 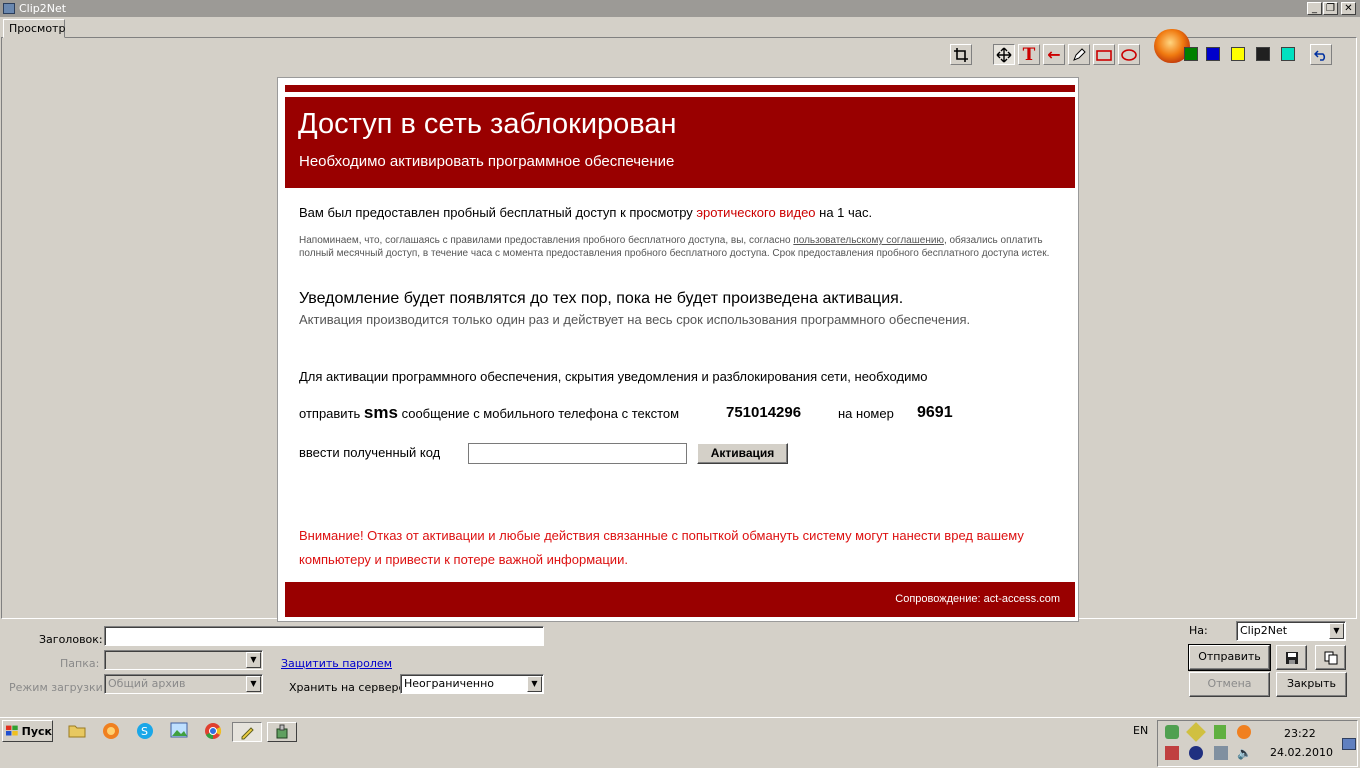 I want to click on clip2net-taskbar-button, so click(x=247, y=732).